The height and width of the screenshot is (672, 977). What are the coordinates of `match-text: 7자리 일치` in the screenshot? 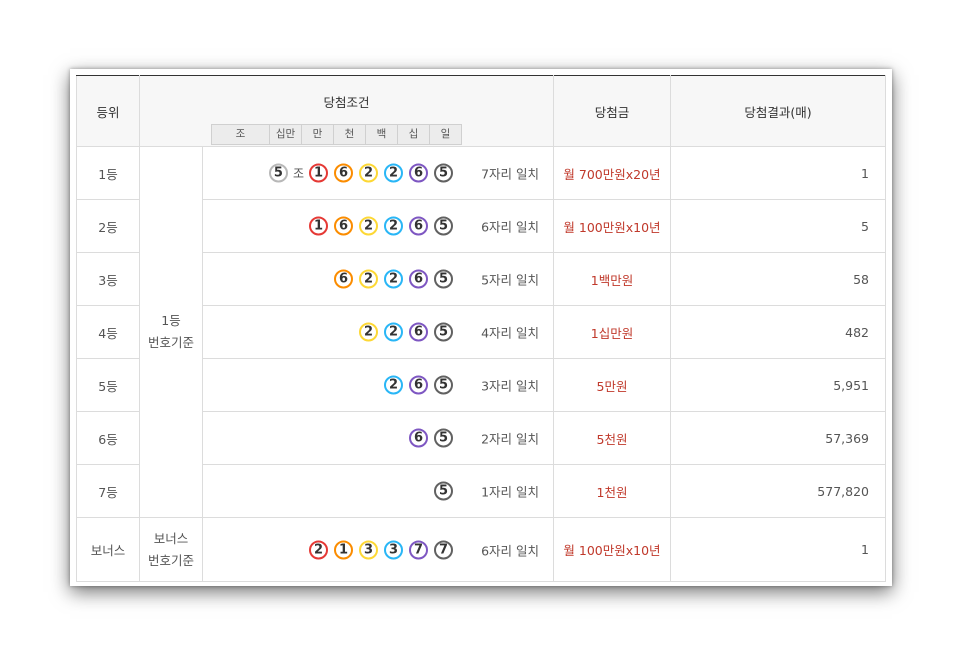 It's located at (510, 174).